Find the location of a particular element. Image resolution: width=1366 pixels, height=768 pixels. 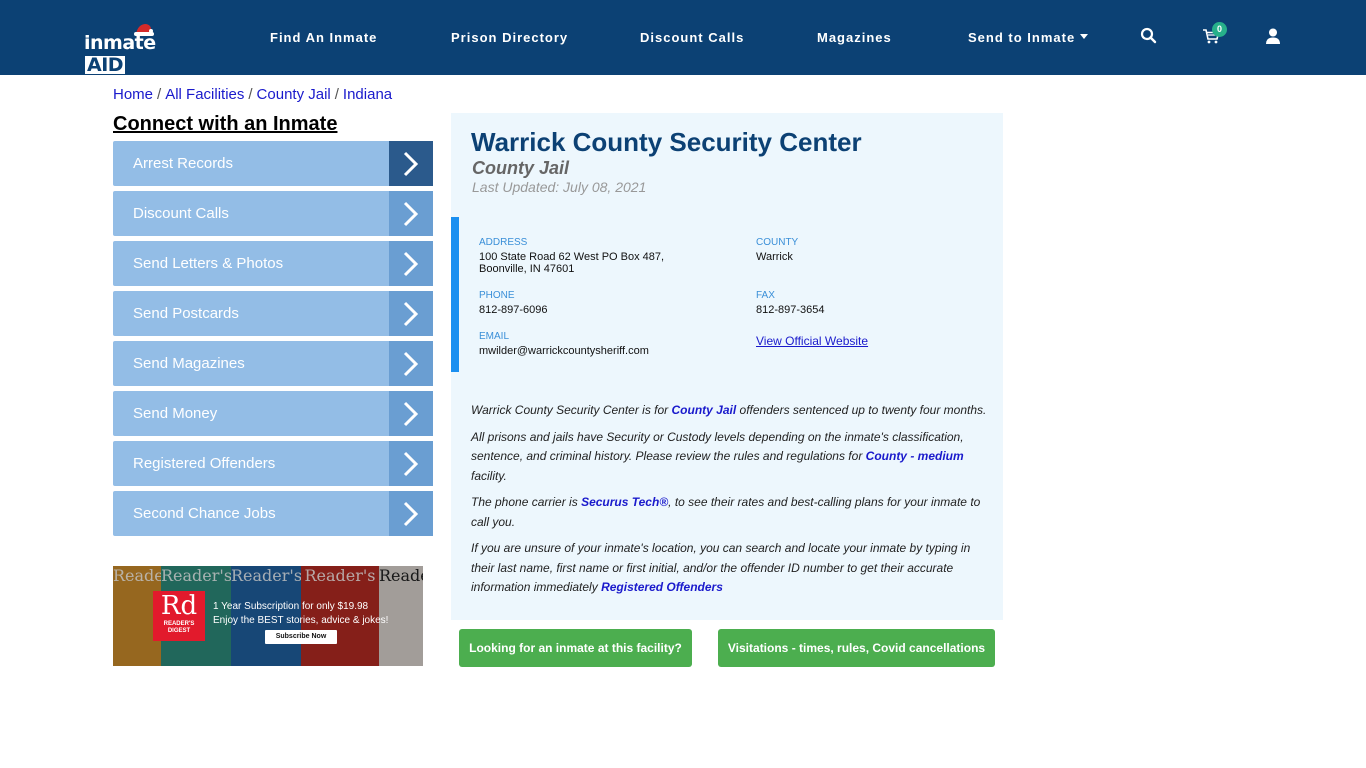

fax-value: 812-897-3654 is located at coordinates (790, 310).